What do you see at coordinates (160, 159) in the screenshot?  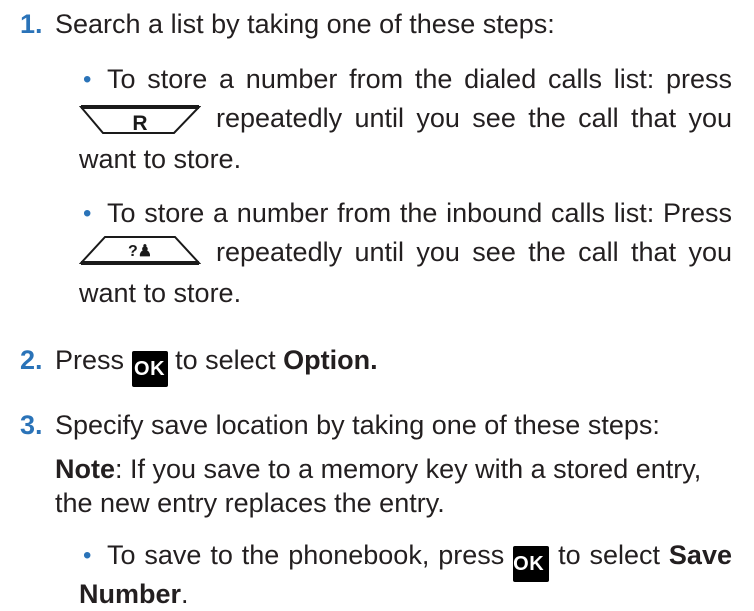 I see `bullet-1-1-line-3: want to store.` at bounding box center [160, 159].